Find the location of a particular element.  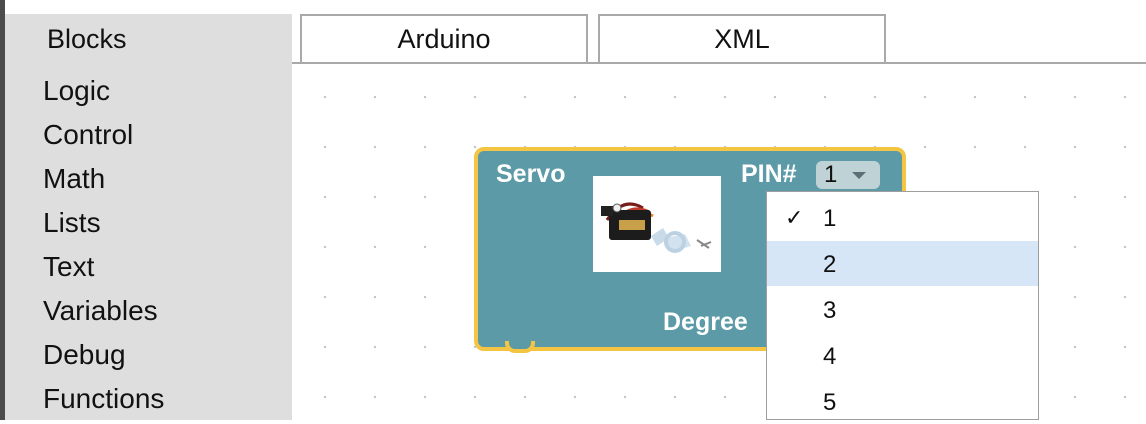

pin-label: PIN# is located at coordinates (769, 174).